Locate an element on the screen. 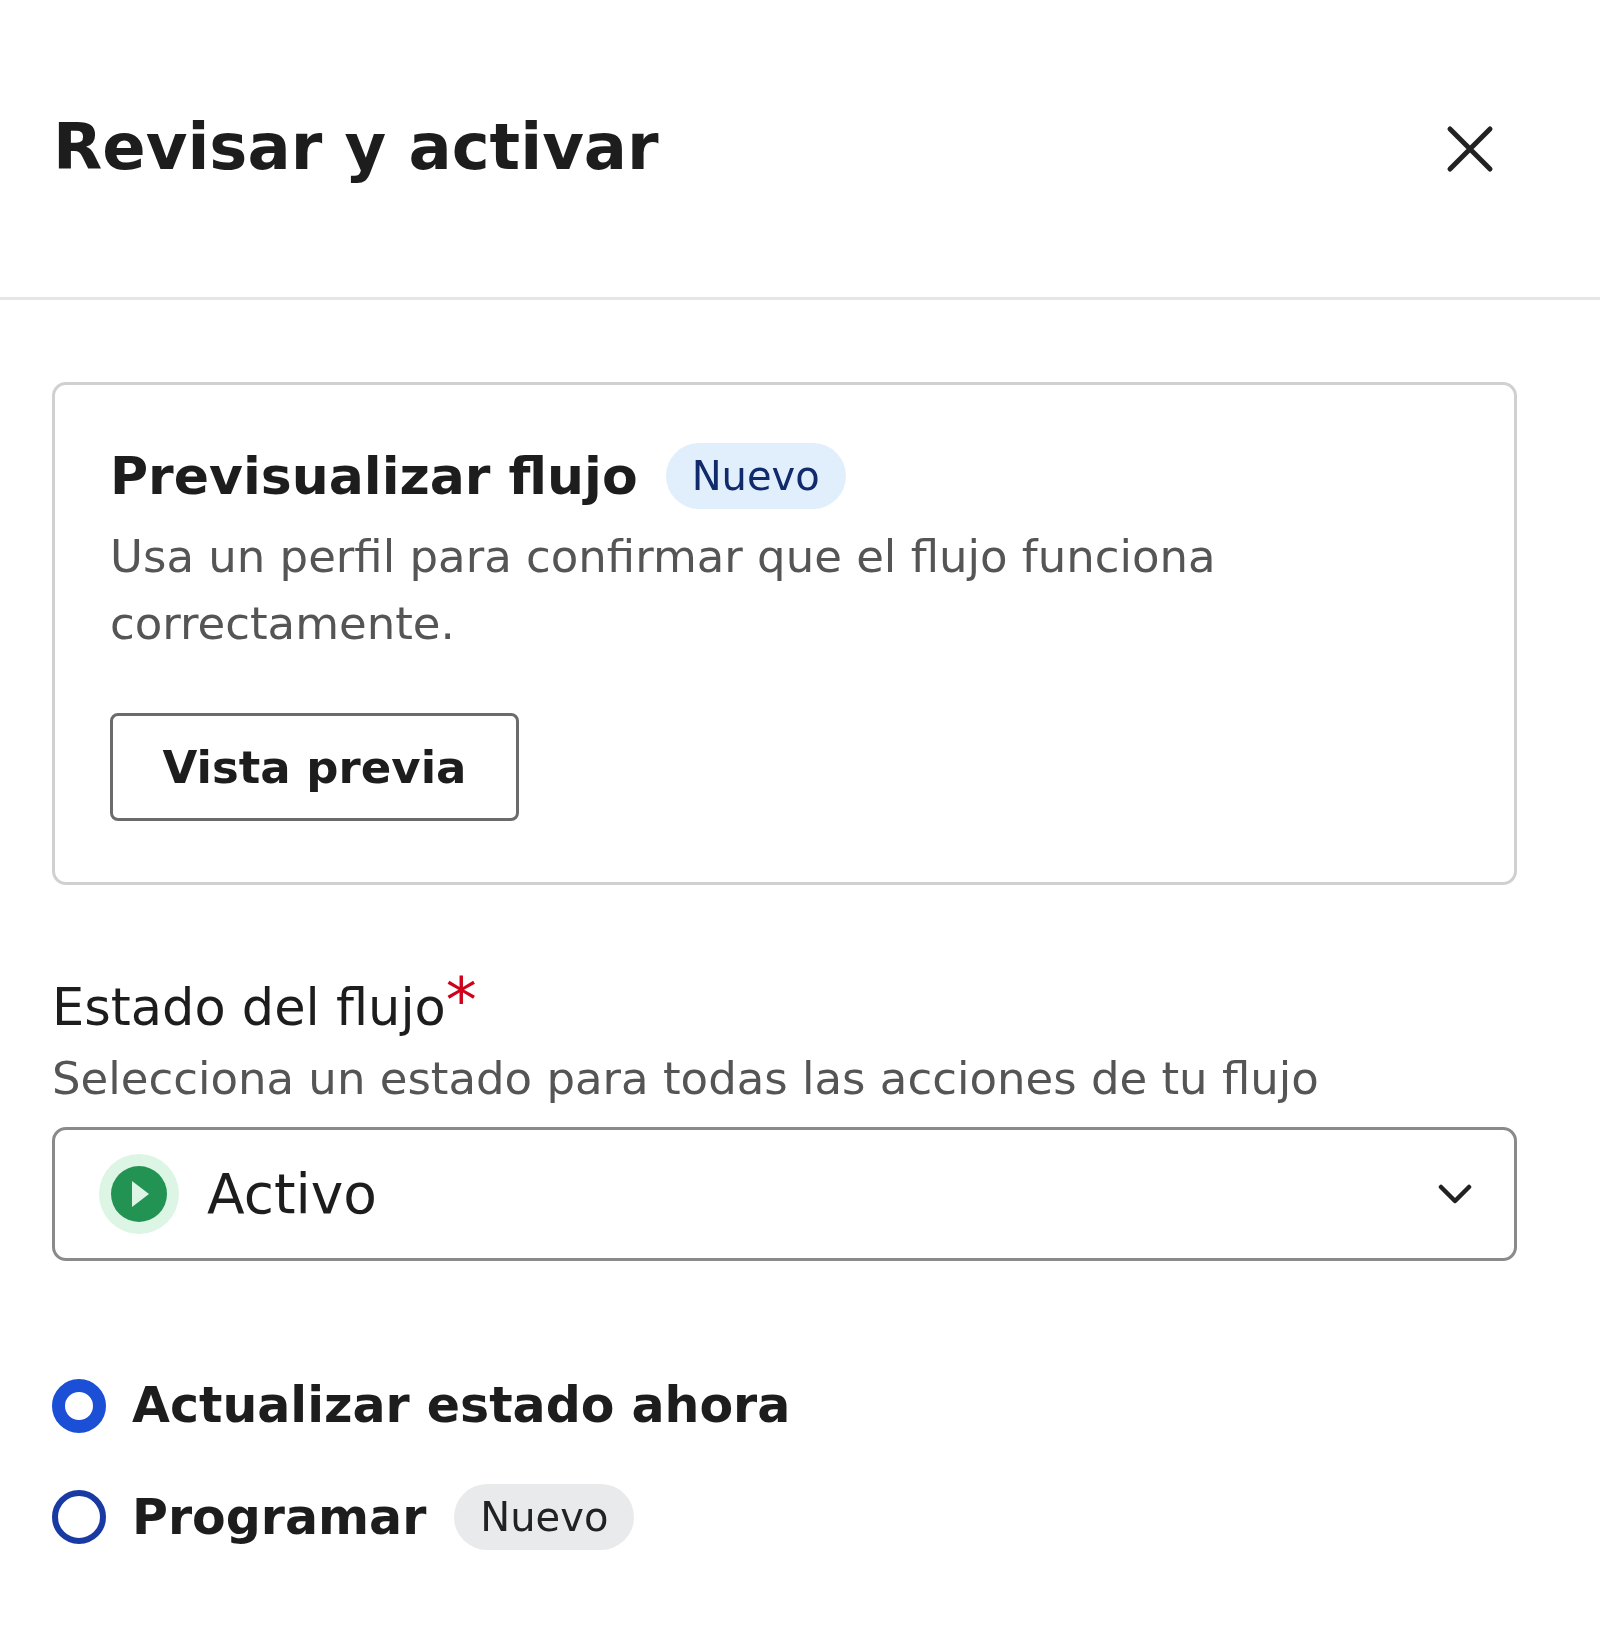  card-description: Usa un perfil para confirmar que el flujo funciona correctamente. is located at coordinates (663, 590).